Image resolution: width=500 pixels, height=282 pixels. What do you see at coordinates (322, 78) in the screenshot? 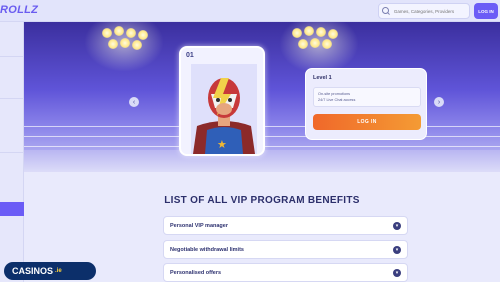
I see `level-title: Level 1` at bounding box center [322, 78].